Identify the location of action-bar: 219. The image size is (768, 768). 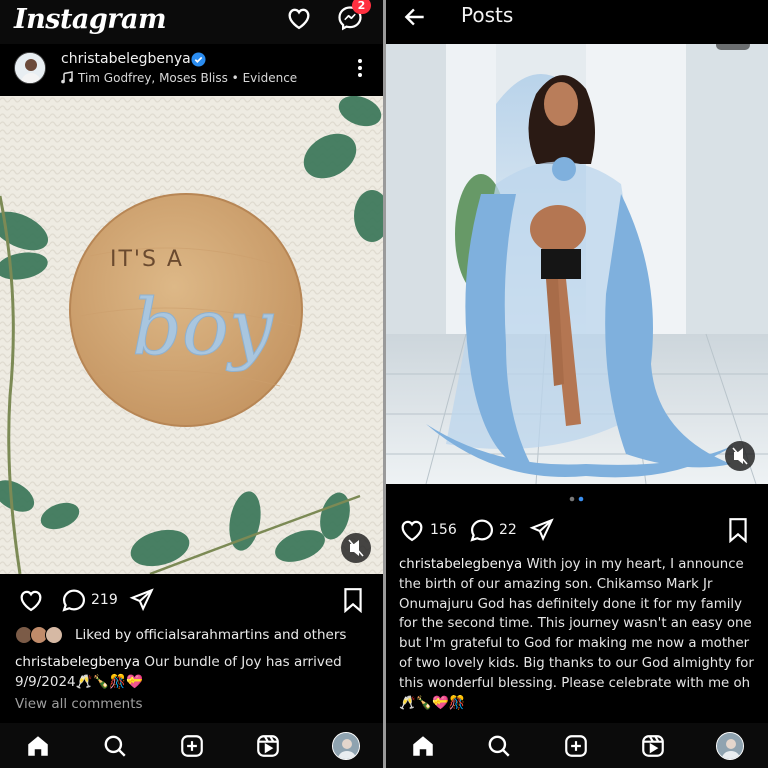
(192, 602).